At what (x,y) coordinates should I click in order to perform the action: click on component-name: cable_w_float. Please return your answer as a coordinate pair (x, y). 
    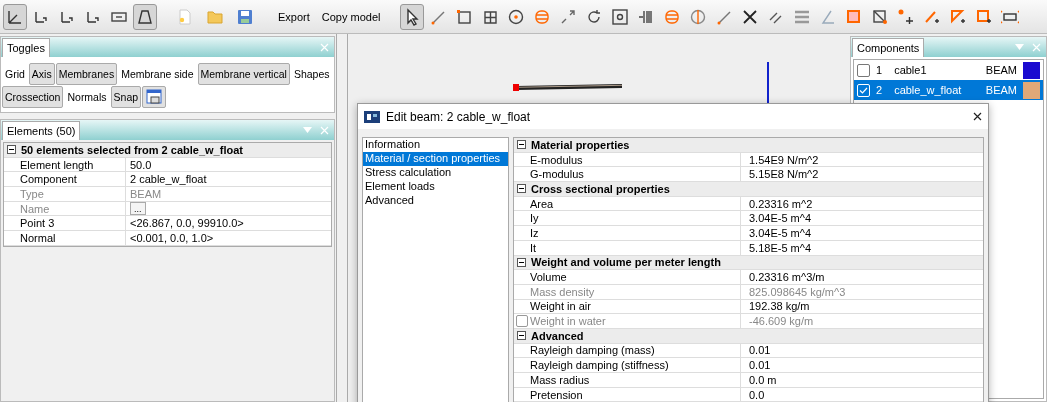
    Looking at the image, I should click on (928, 90).